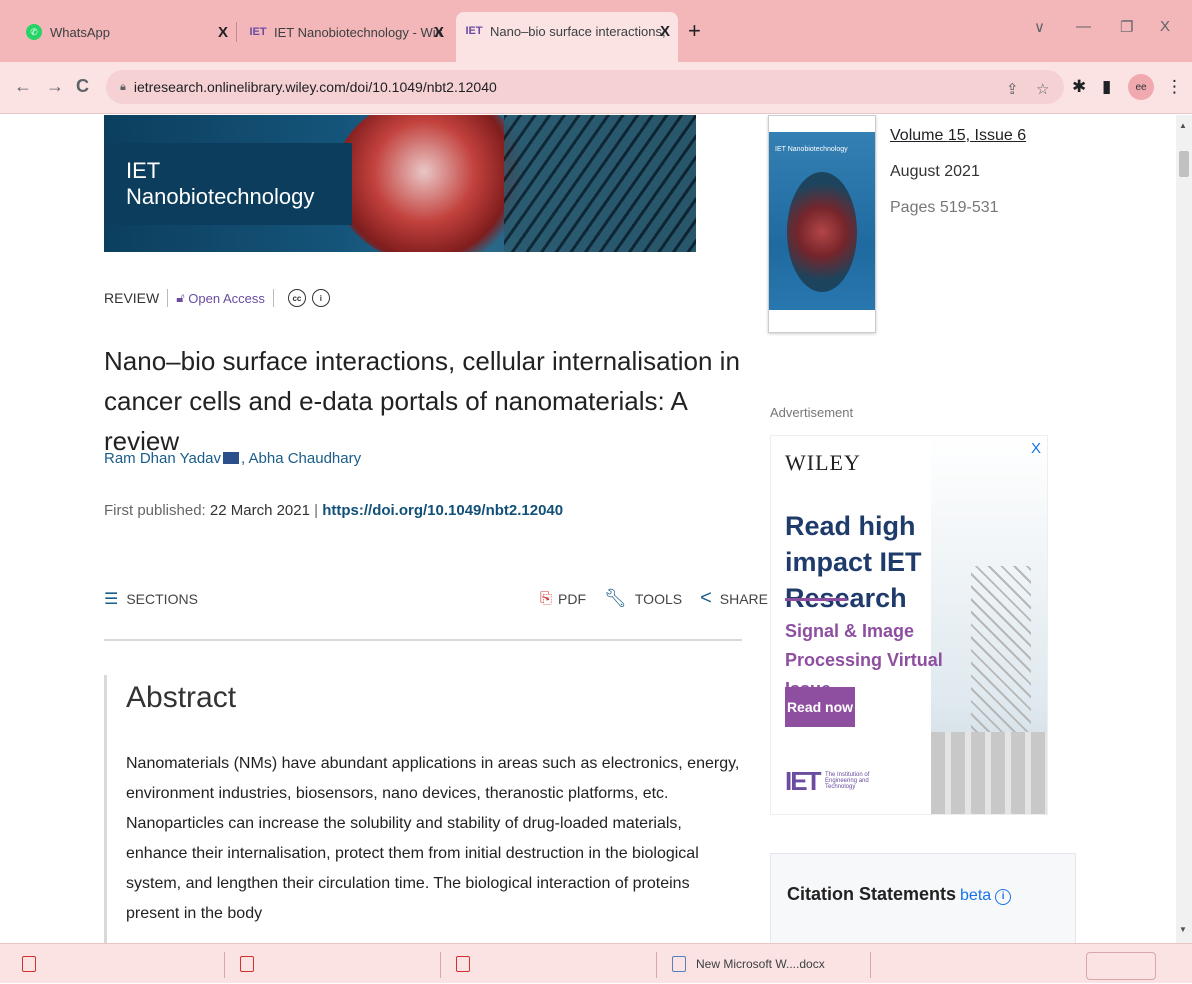 This screenshot has height=984, width=1192. What do you see at coordinates (546, 598) in the screenshot?
I see `pdf-icon: ⎘` at bounding box center [546, 598].